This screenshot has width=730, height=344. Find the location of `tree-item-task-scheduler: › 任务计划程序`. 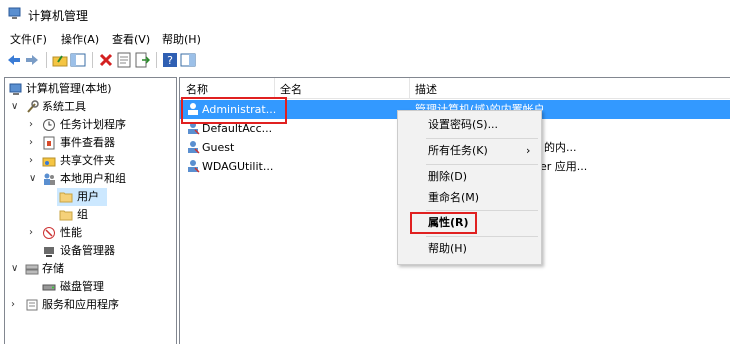

tree-item-task-scheduler: › 任务计划程序 is located at coordinates (91, 125).